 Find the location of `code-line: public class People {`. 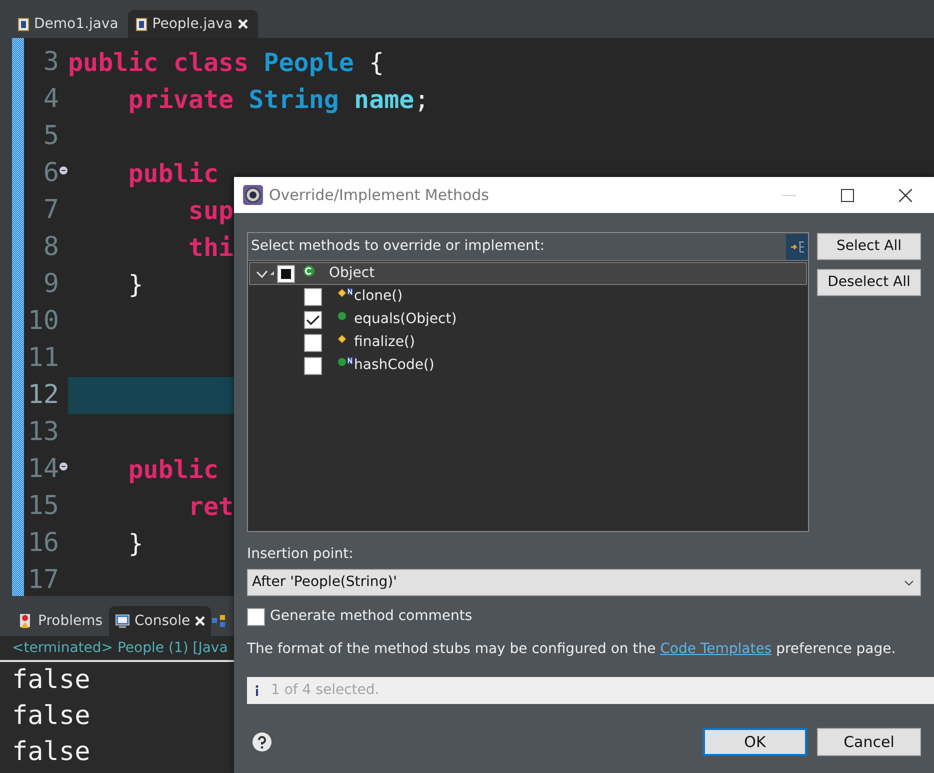

code-line: public class People { is located at coordinates (226, 62).